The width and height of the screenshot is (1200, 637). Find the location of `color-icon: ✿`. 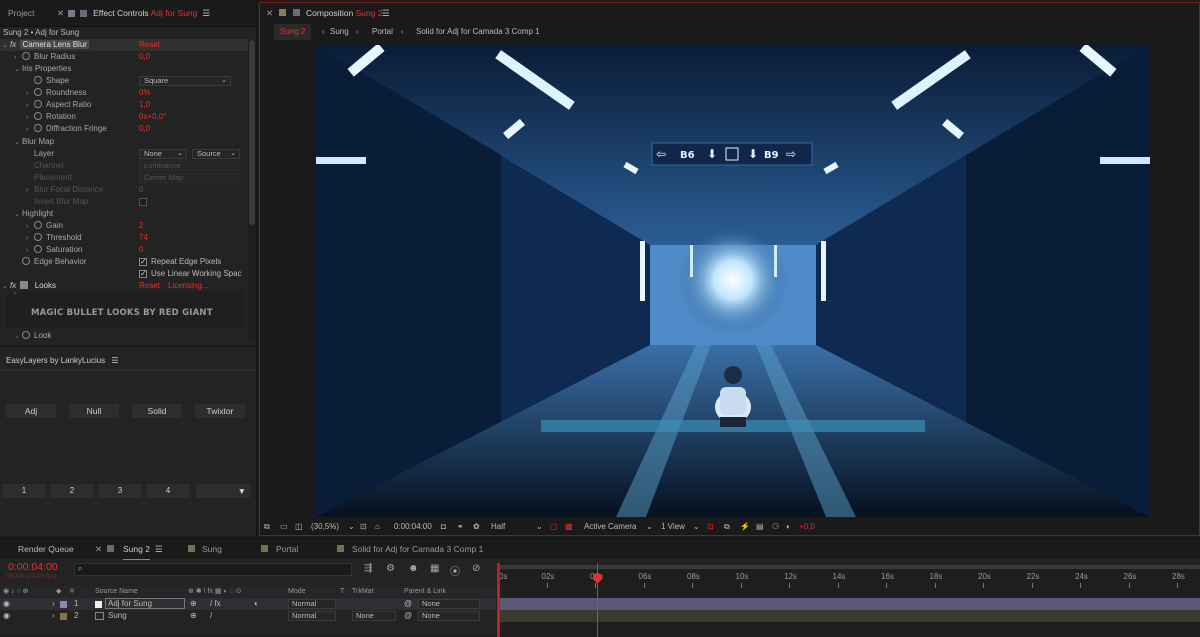

color-icon: ✿ is located at coordinates (476, 527).